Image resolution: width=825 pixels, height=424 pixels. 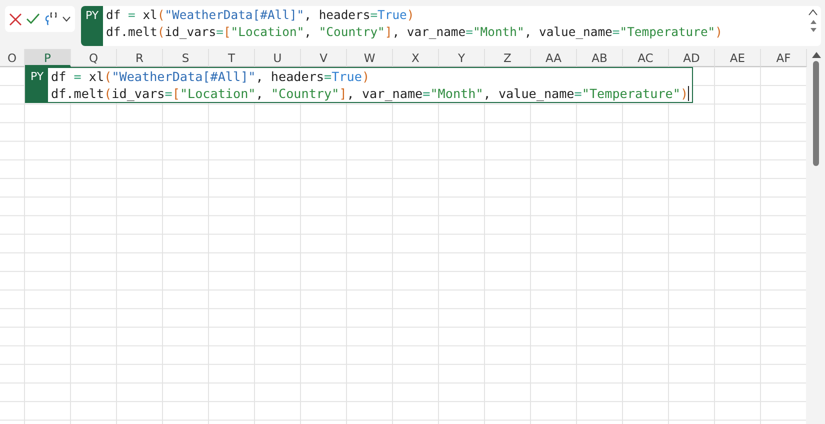 I want to click on collapse-icon, so click(x=813, y=12).